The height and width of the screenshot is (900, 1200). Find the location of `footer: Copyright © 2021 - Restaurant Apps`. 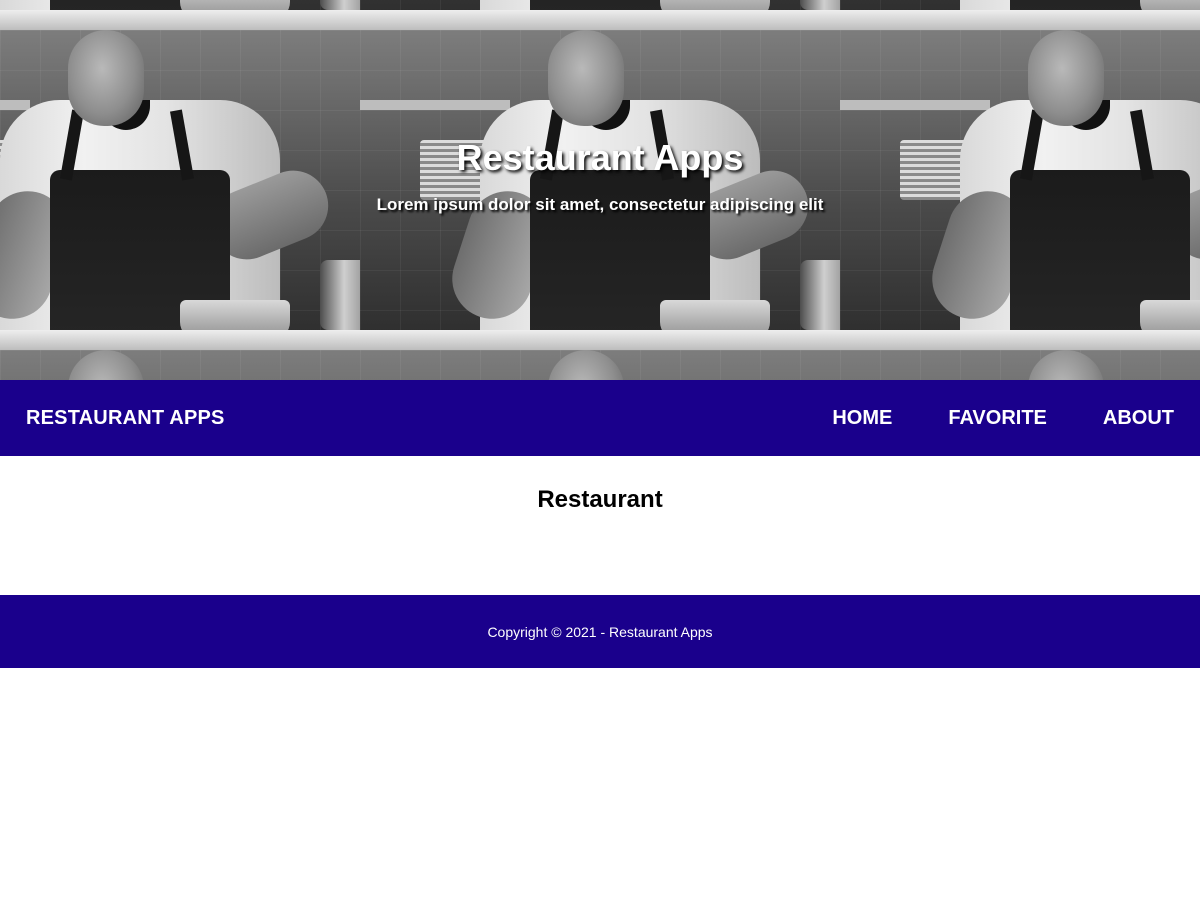

footer: Copyright © 2021 - Restaurant Apps is located at coordinates (600, 631).